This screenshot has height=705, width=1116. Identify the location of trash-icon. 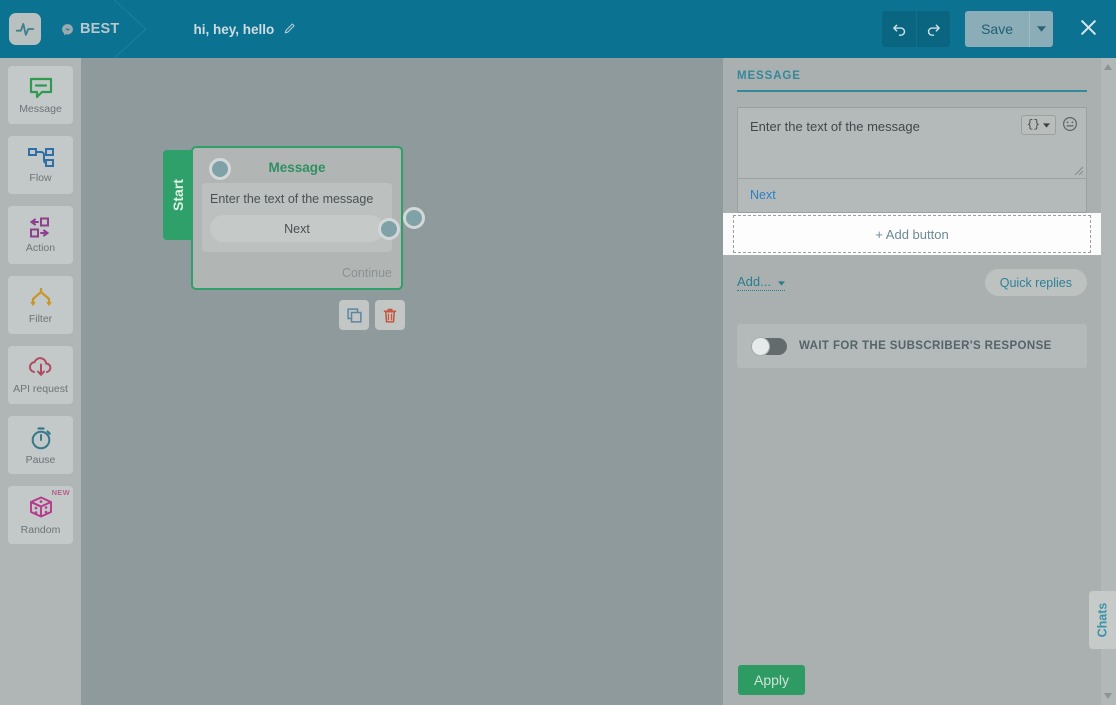
(390, 315).